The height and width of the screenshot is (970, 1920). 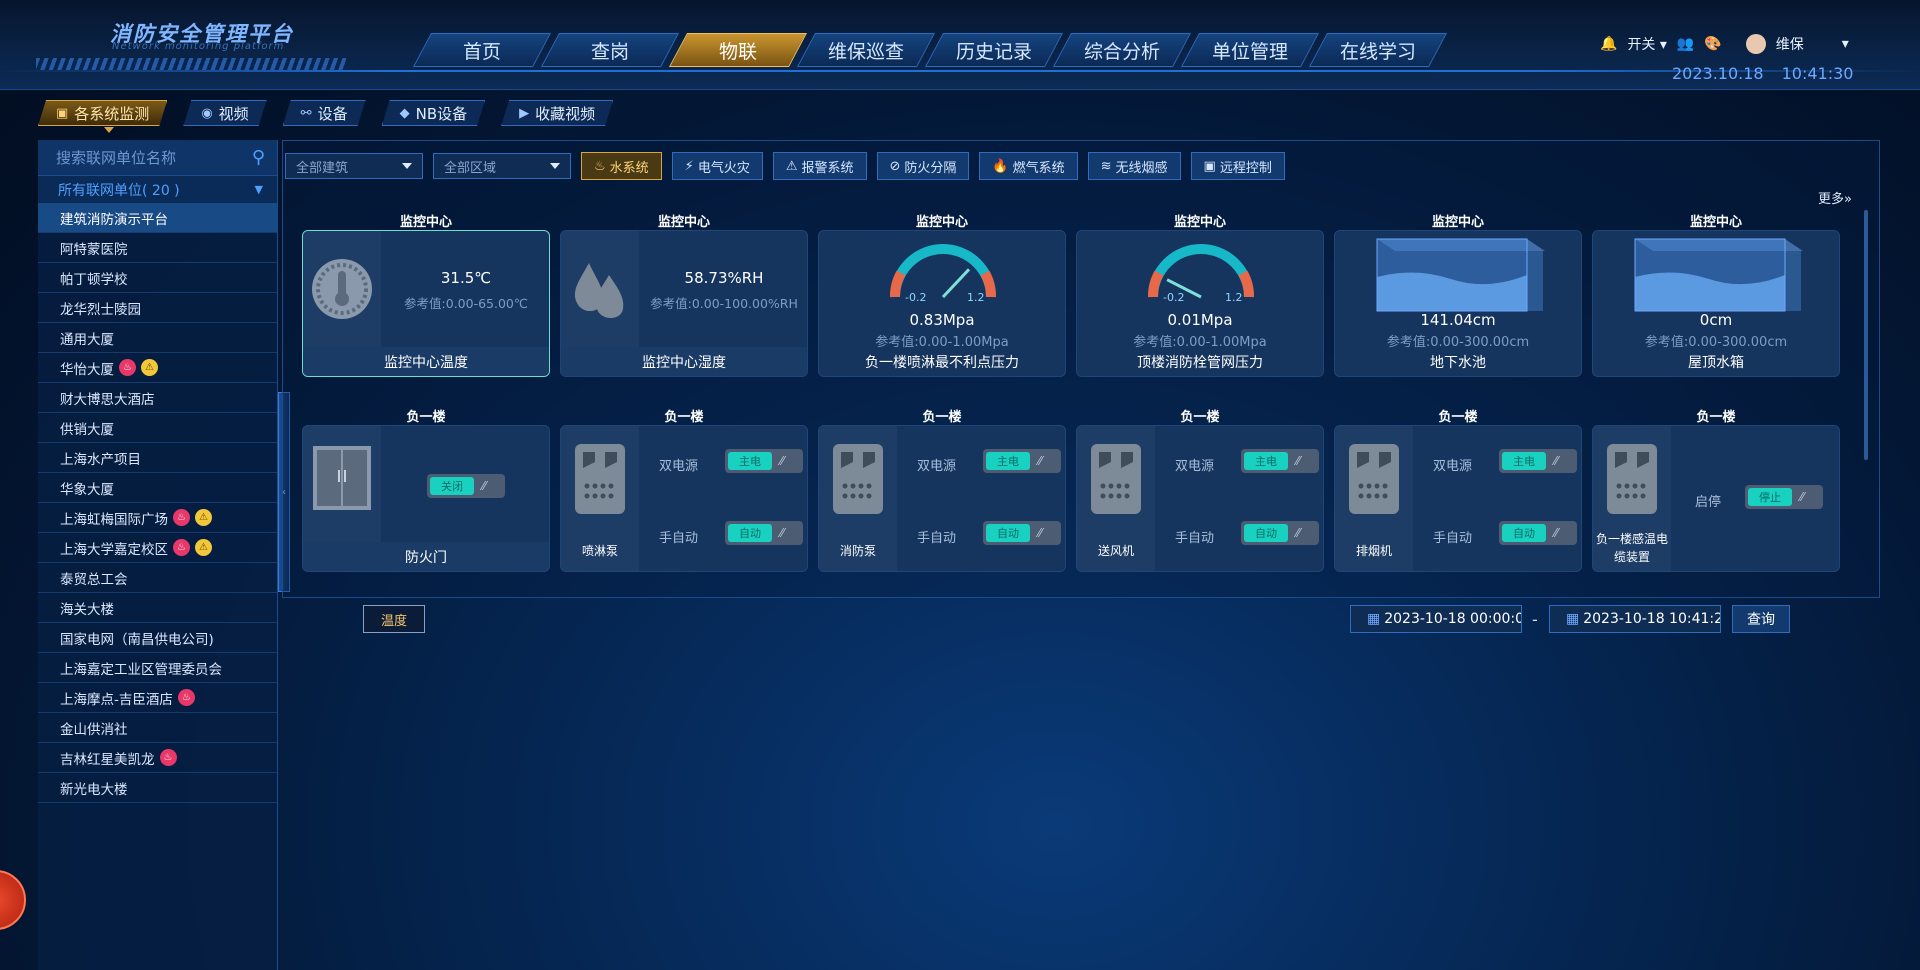 I want to click on nav-item-label: 综合分析, so click(x=1121, y=51).